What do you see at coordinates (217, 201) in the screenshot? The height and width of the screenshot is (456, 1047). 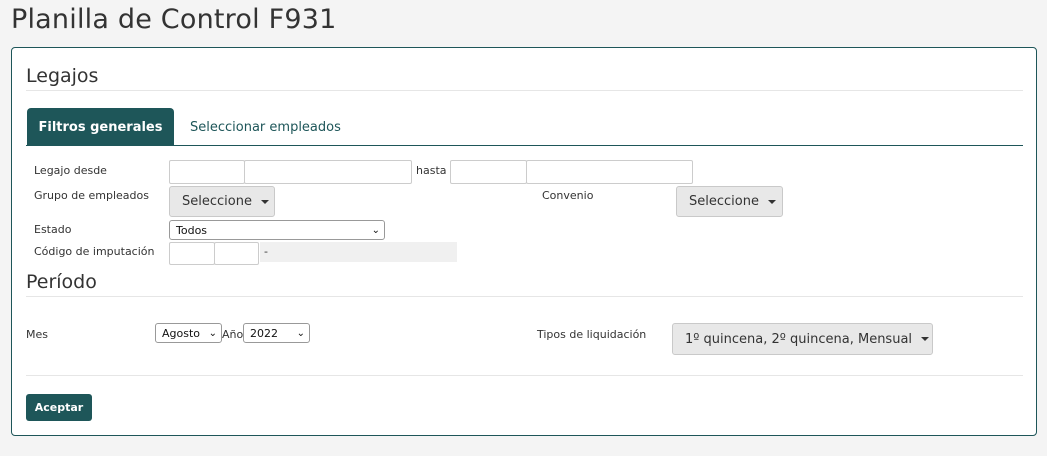 I see `grupo-empleados-value: Seleccione` at bounding box center [217, 201].